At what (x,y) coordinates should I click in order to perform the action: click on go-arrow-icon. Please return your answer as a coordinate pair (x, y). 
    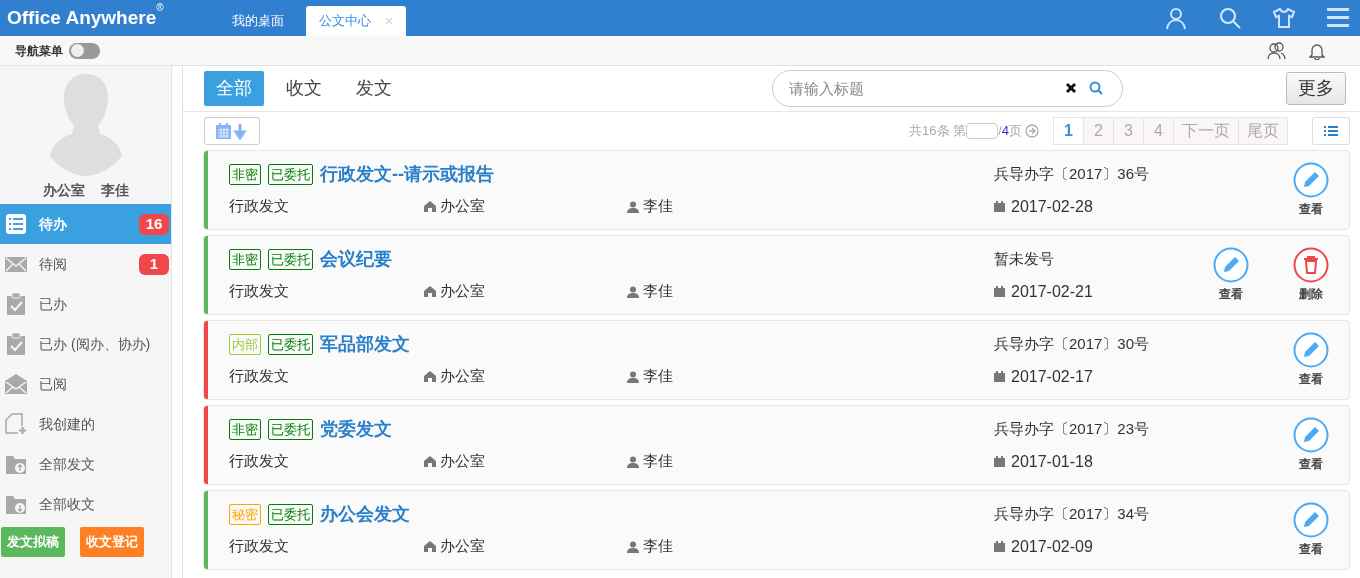
    Looking at the image, I should click on (1032, 131).